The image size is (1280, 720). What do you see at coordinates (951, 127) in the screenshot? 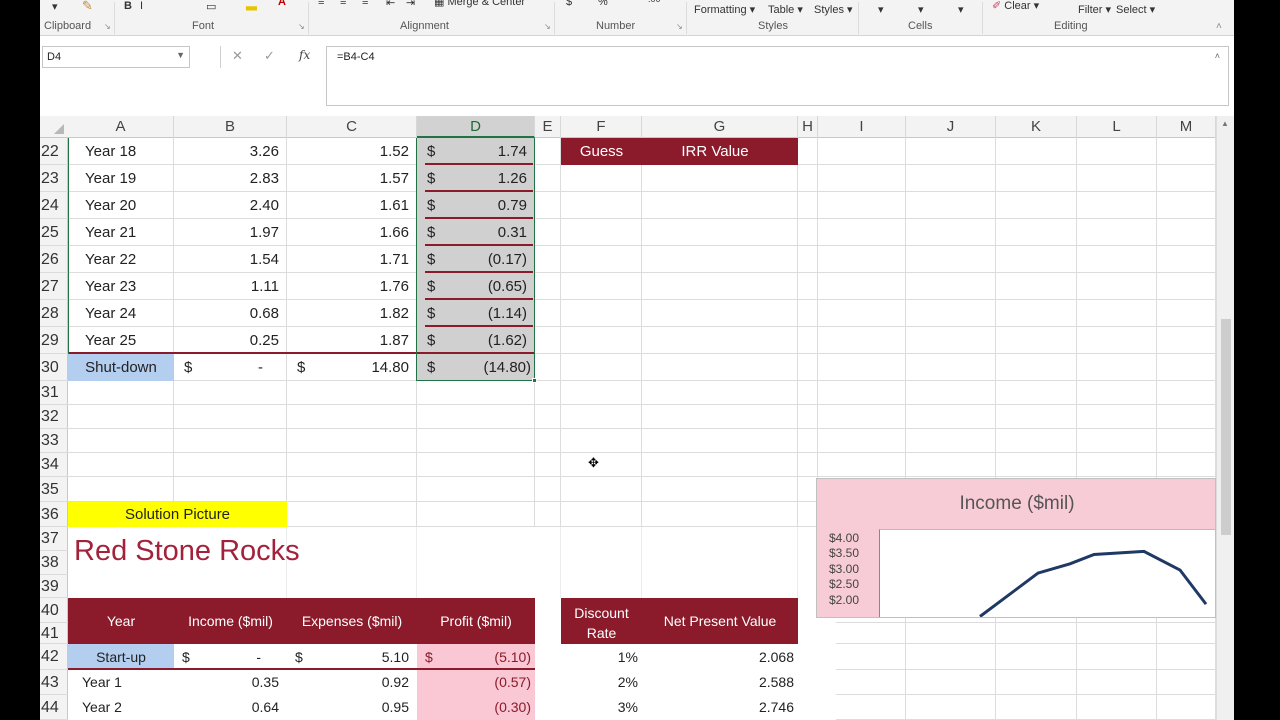
I see `column-header-j: J` at bounding box center [951, 127].